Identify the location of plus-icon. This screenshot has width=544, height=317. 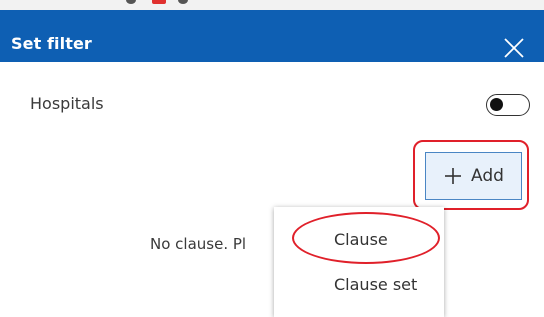
(453, 176).